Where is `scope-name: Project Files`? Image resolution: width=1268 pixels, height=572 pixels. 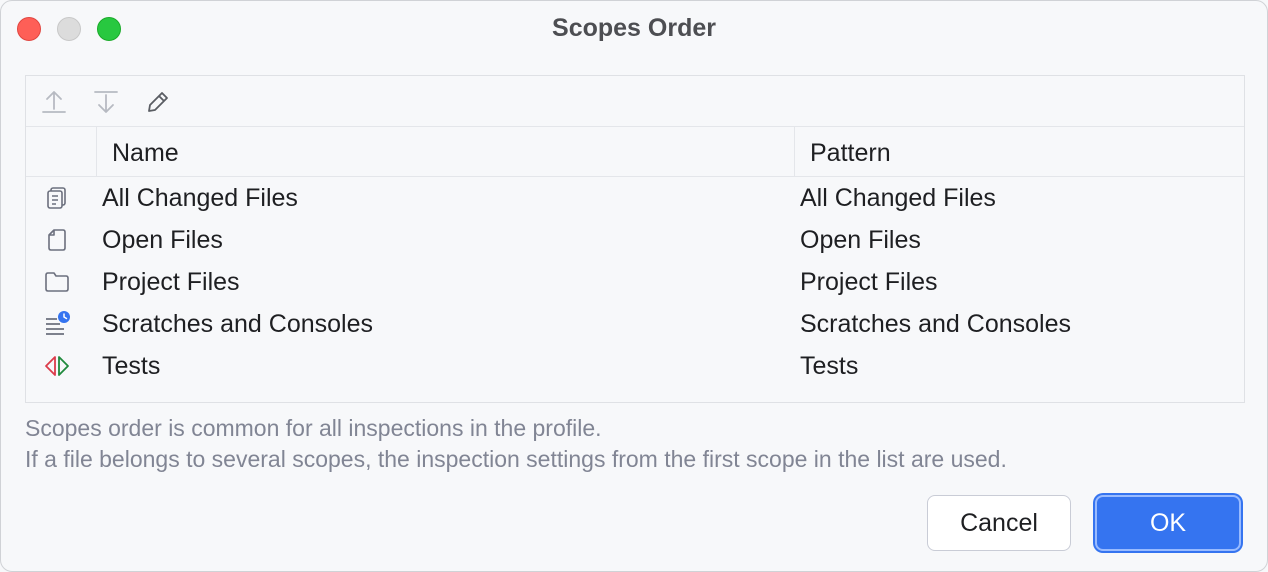
scope-name: Project Files is located at coordinates (171, 282).